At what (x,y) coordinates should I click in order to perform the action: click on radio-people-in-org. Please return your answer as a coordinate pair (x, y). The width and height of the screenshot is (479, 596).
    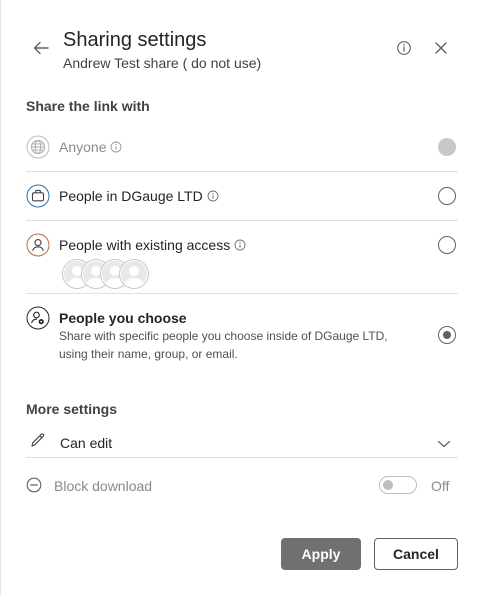
    Looking at the image, I should click on (447, 196).